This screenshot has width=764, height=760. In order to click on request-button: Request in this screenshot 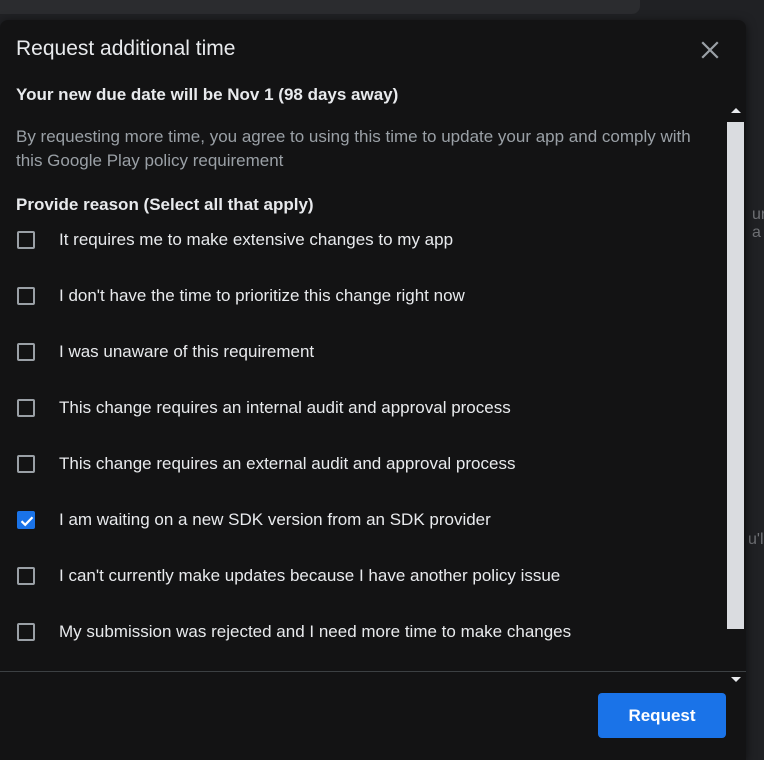, I will do `click(662, 715)`.